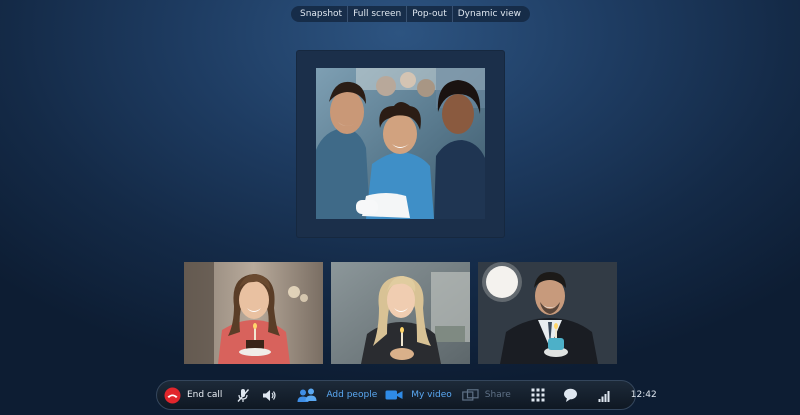 The image size is (800, 415). Describe the element at coordinates (172, 395) in the screenshot. I see `end-call-icon` at that location.